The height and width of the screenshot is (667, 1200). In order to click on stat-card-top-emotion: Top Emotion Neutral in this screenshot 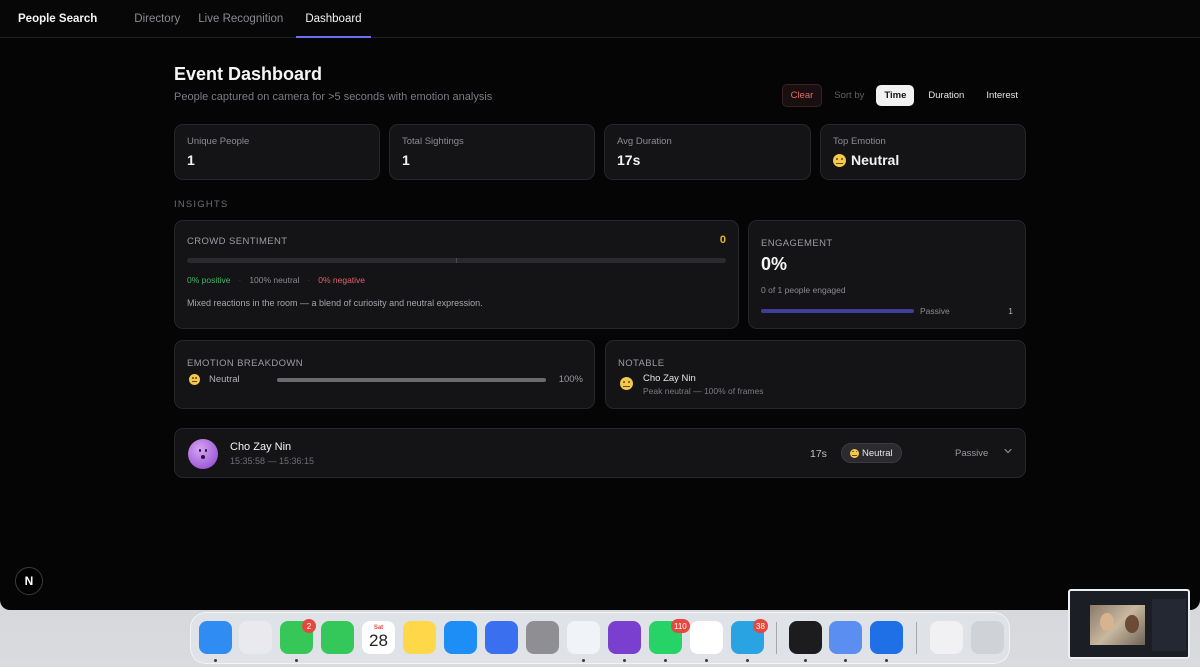, I will do `click(923, 152)`.